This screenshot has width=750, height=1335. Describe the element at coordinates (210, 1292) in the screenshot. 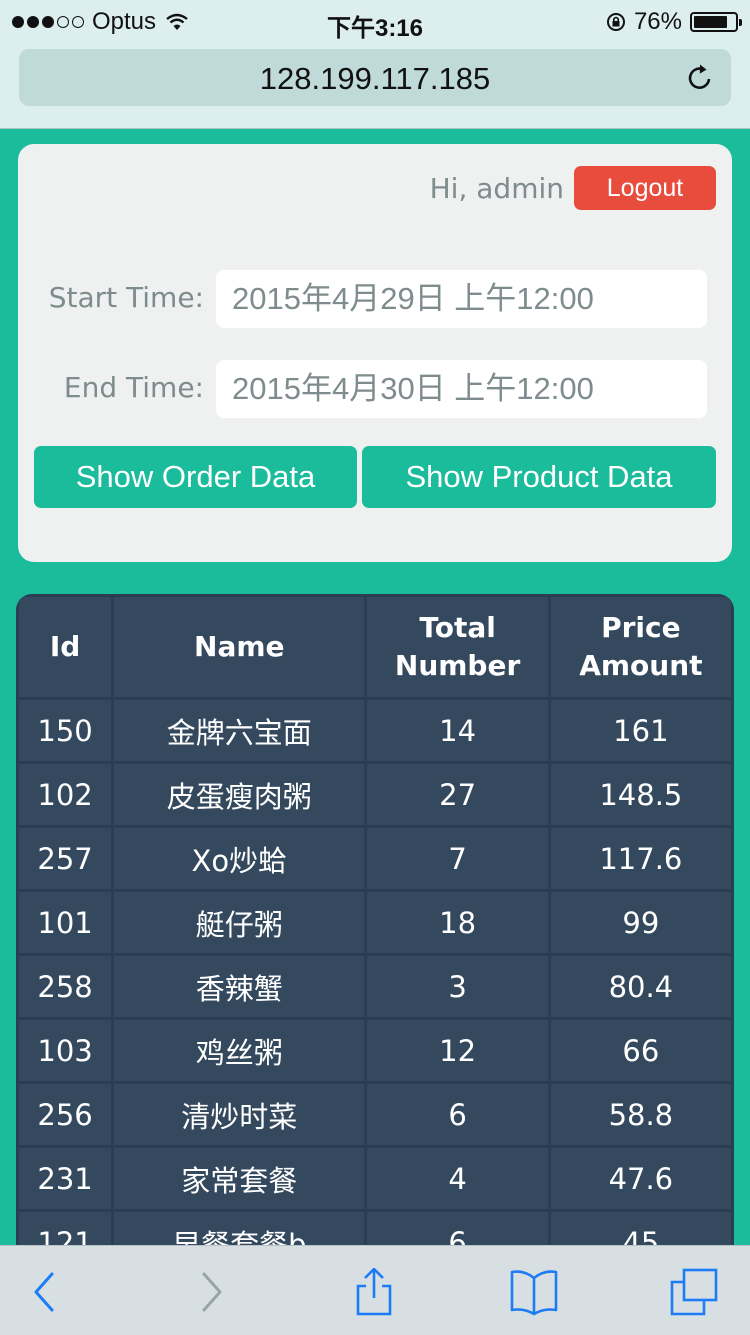

I see `forward-icon` at that location.